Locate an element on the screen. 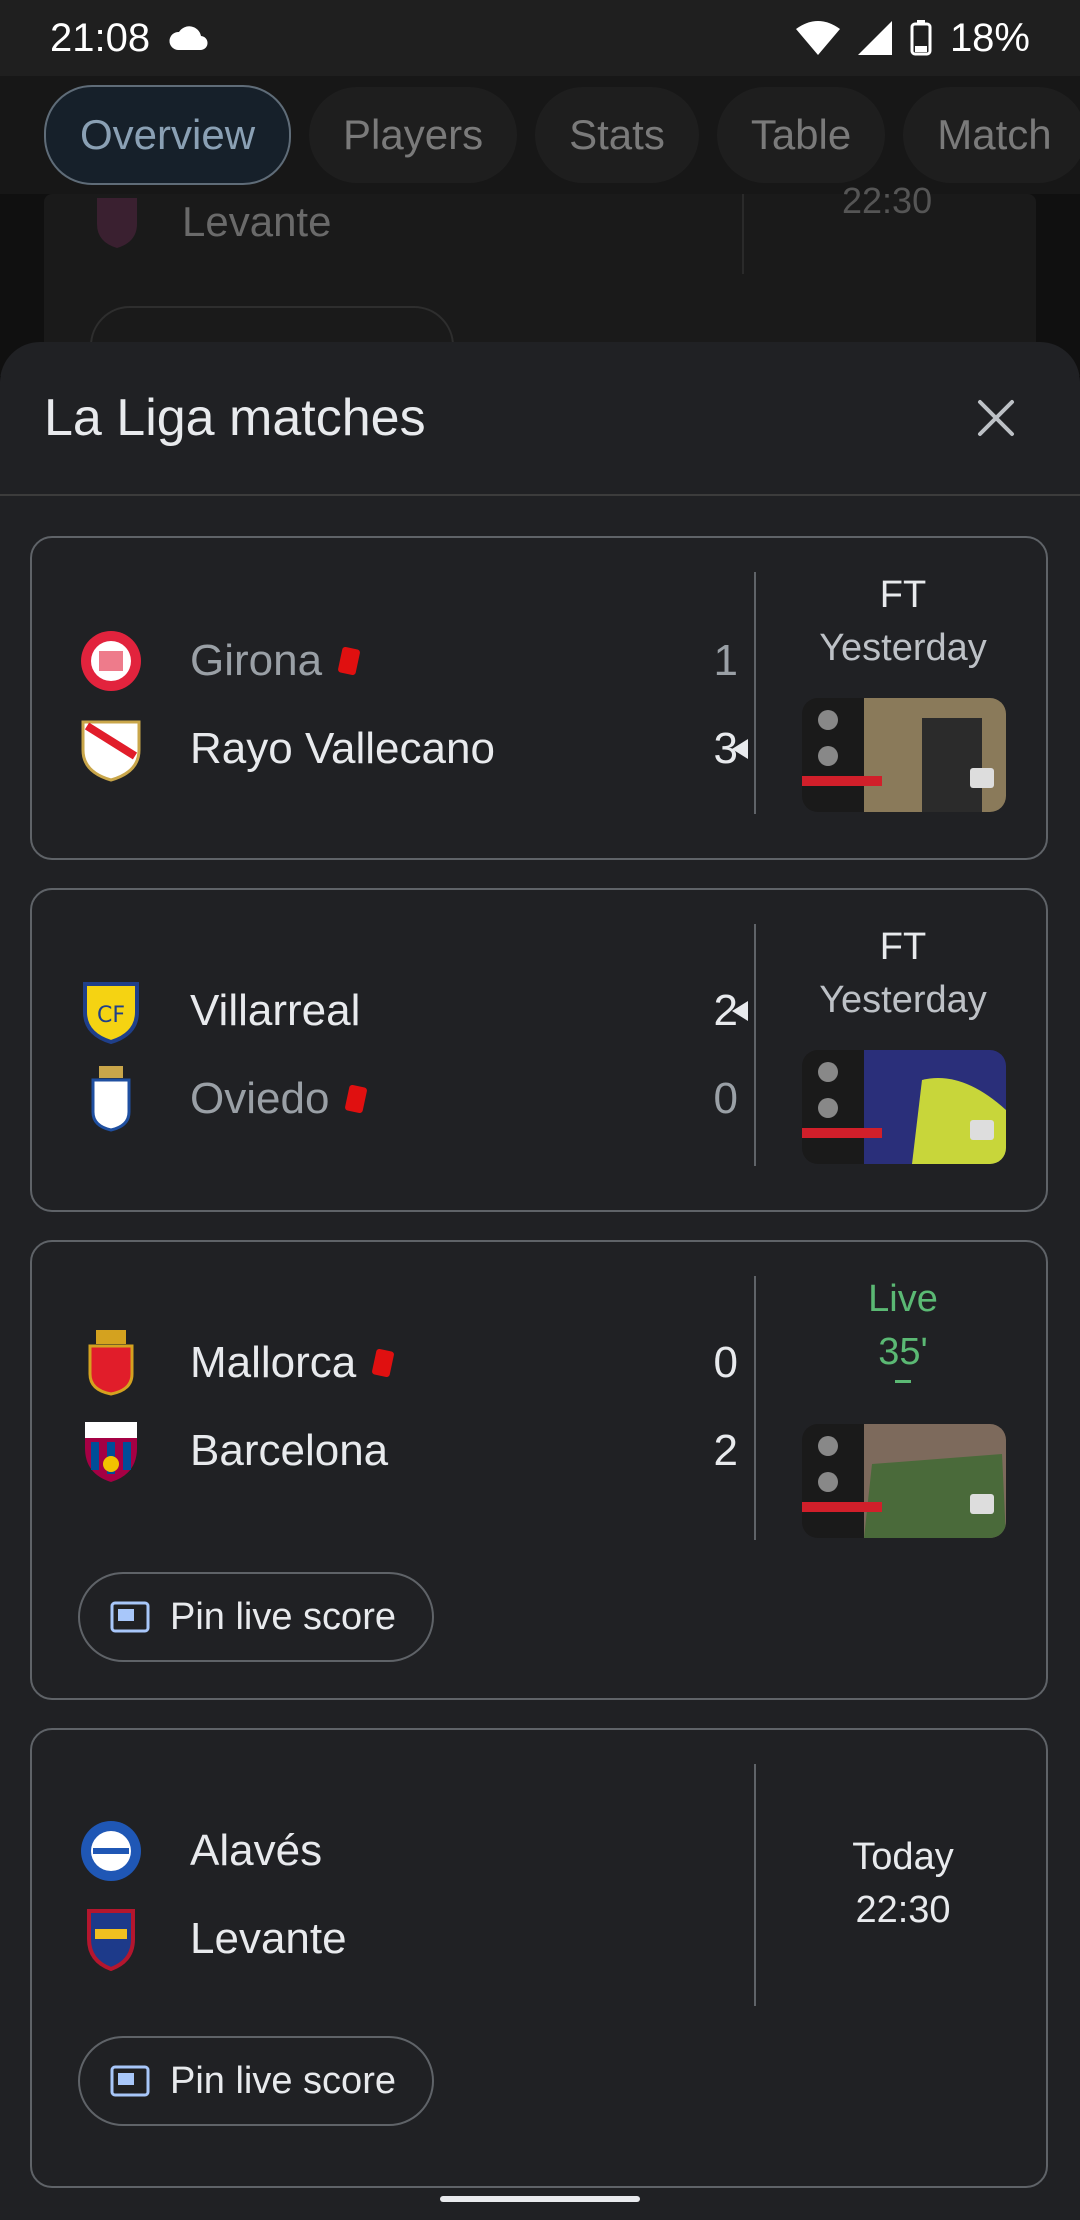 The image size is (1080, 2220). tab-overview: Overview is located at coordinates (168, 135).